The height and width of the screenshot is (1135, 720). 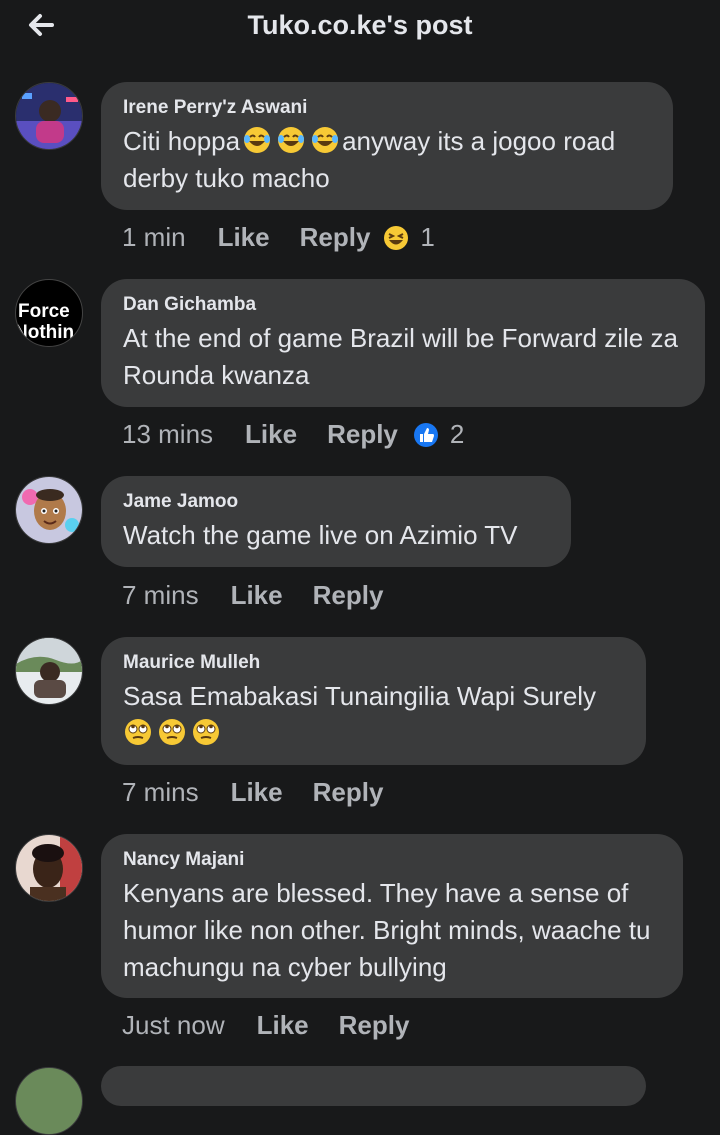 I want to click on emoji-row, so click(x=373, y=733).